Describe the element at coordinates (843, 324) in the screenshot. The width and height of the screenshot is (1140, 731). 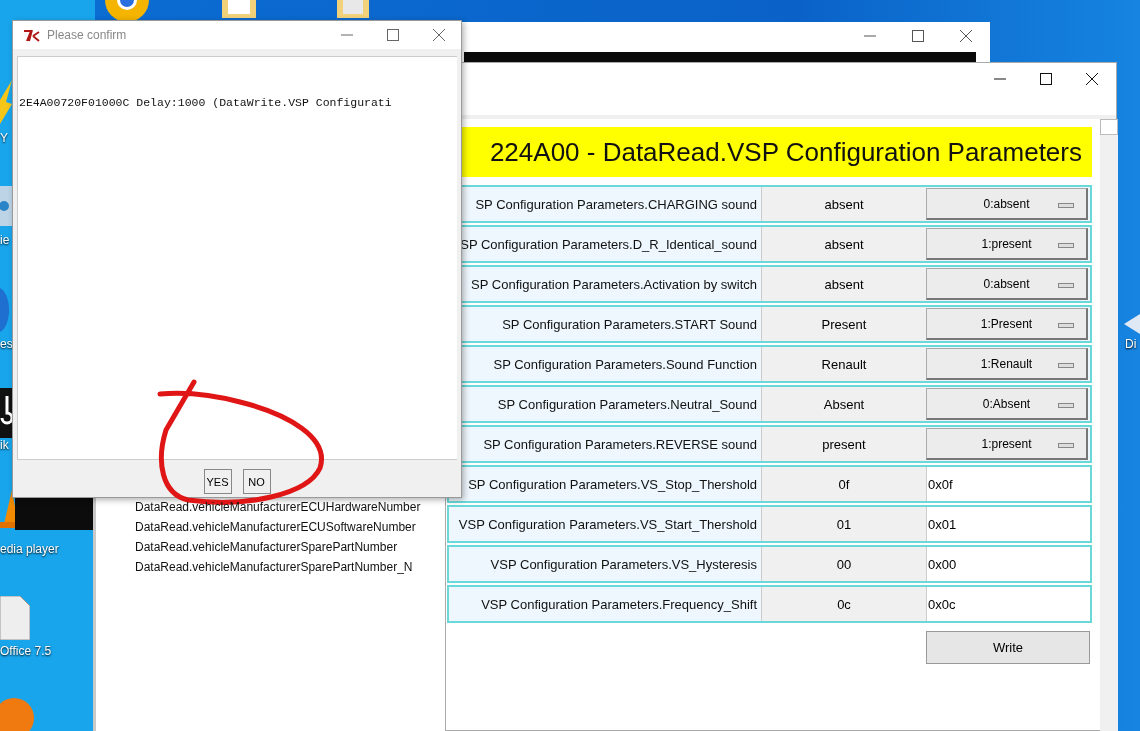
I see `current-value: Present` at that location.